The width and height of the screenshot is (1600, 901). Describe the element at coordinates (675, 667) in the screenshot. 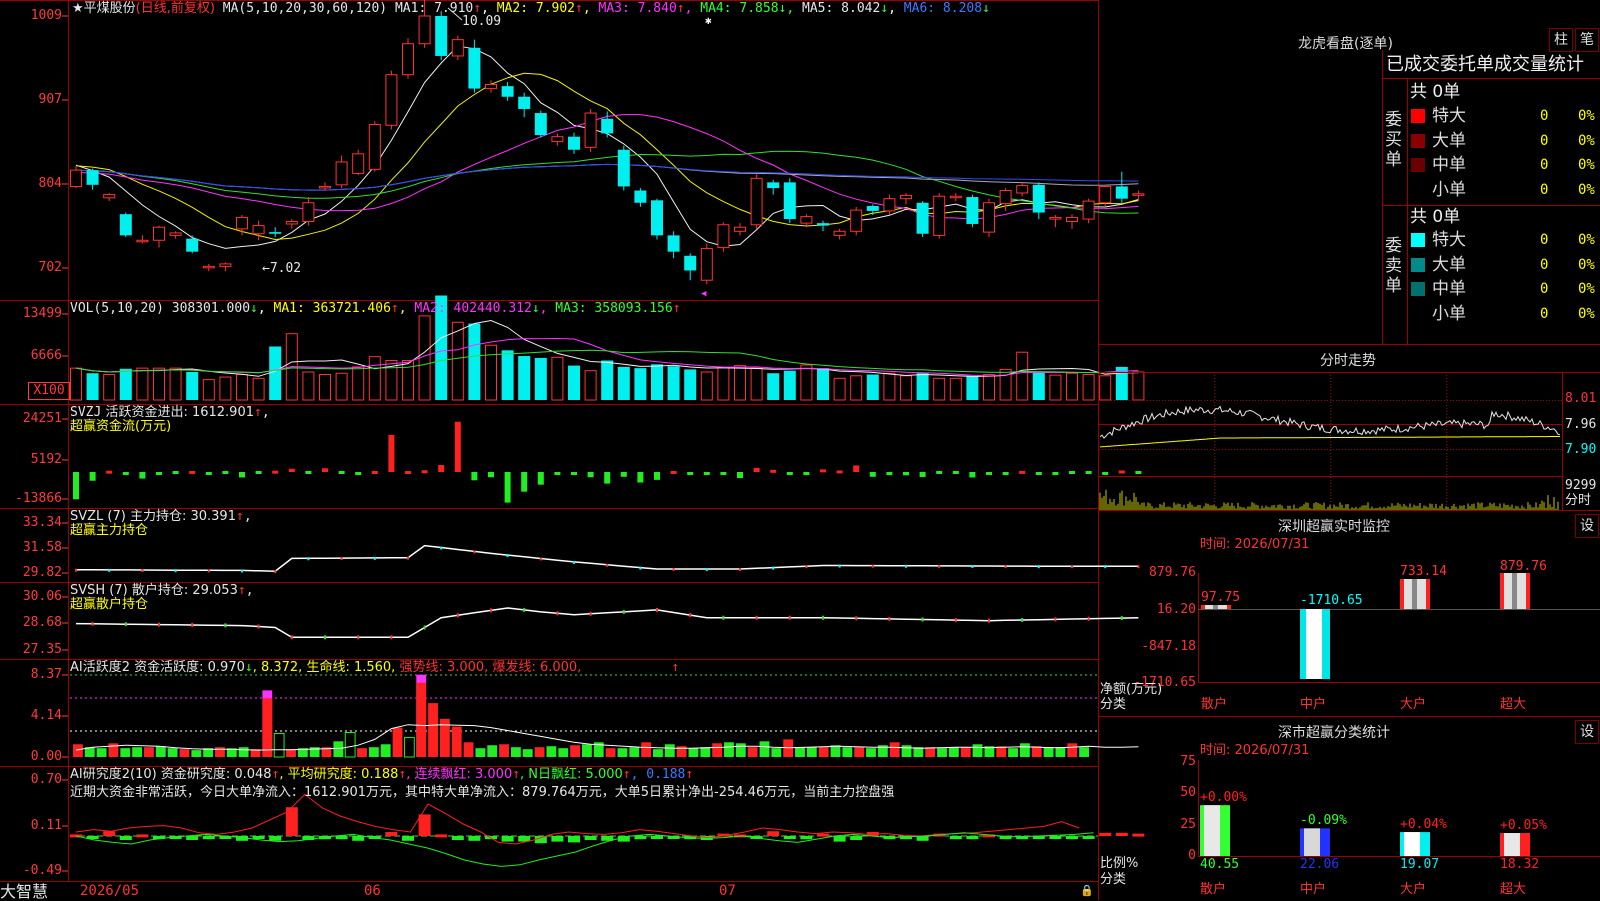

I see `ai-active-d: ↑` at that location.